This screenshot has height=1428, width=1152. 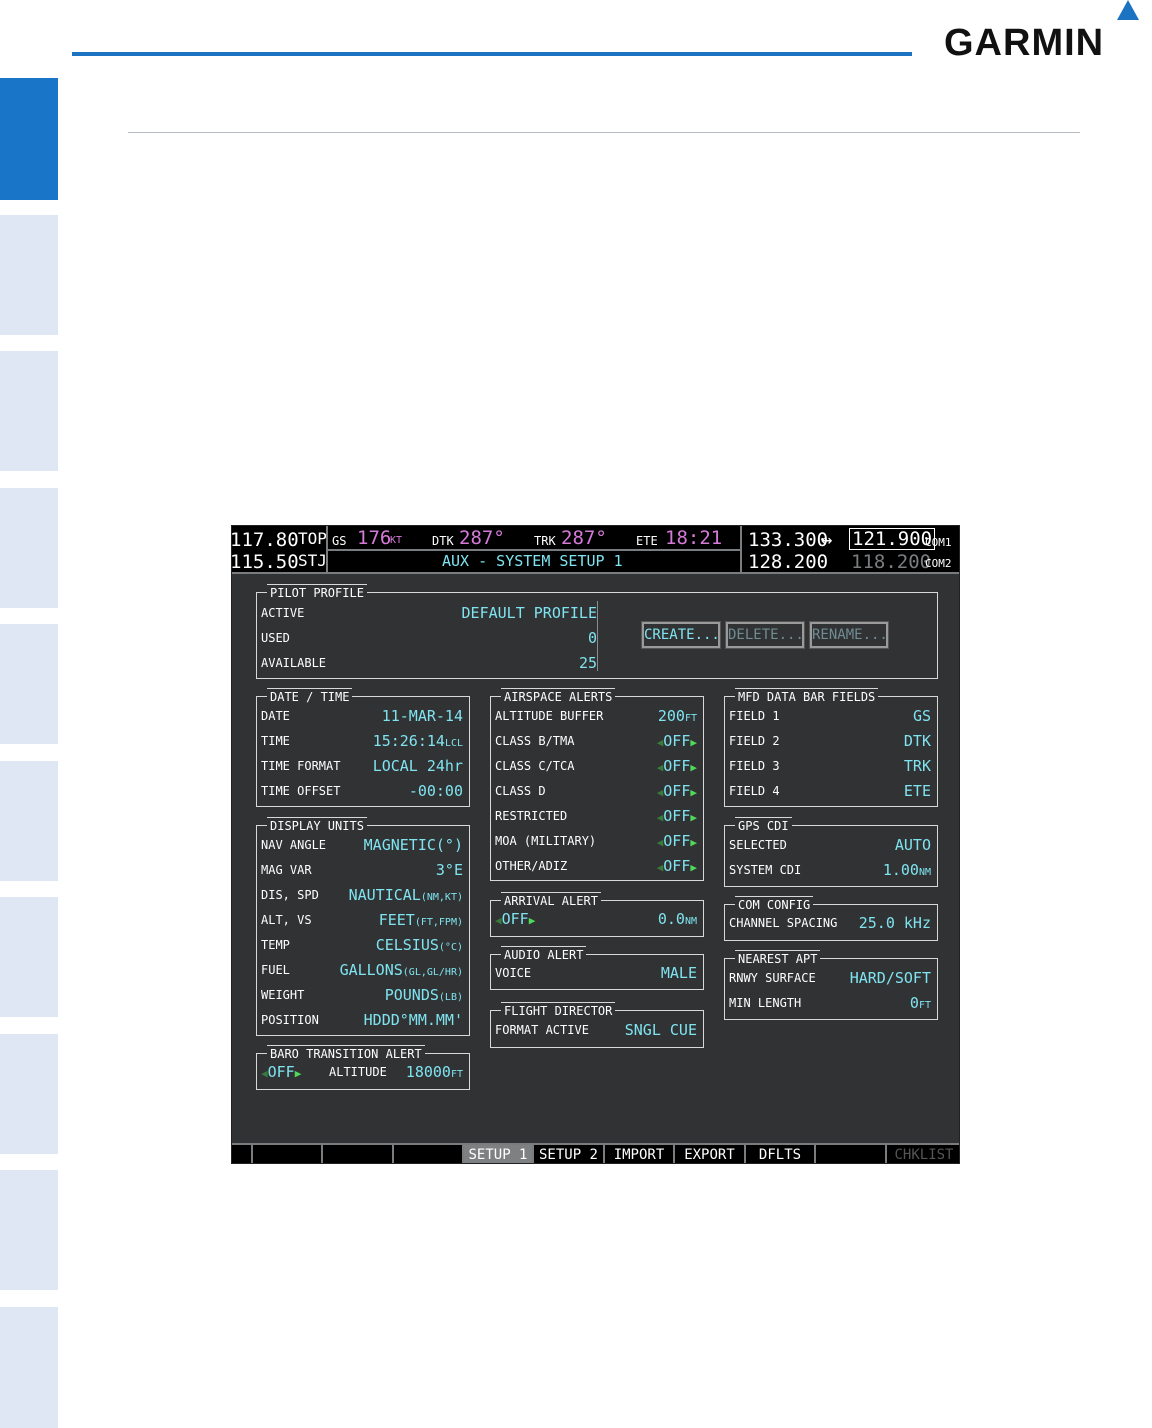 I want to click on class-d-toggle: ◀OFF▶, so click(x=677, y=792).